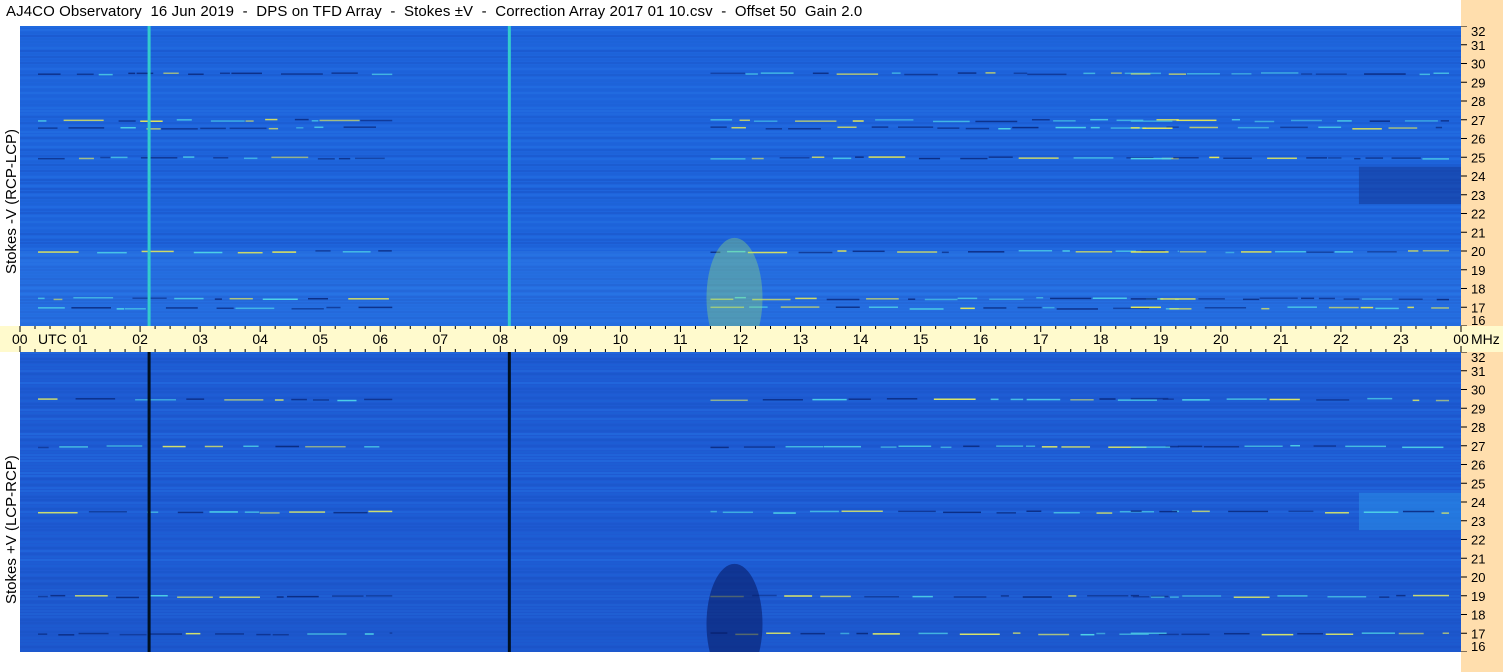 This screenshot has width=1503, height=672. I want to click on time-tick-label: 15, so click(921, 339).